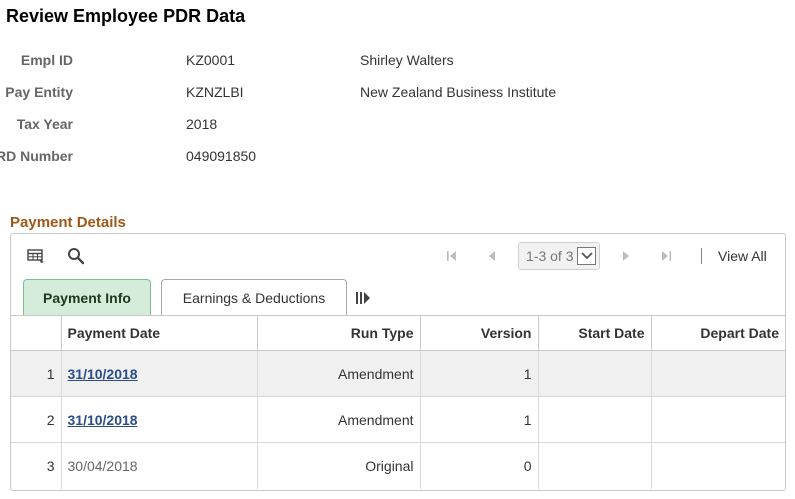  Describe the element at coordinates (550, 256) in the screenshot. I see `pager-text: 1-3 of 3` at that location.